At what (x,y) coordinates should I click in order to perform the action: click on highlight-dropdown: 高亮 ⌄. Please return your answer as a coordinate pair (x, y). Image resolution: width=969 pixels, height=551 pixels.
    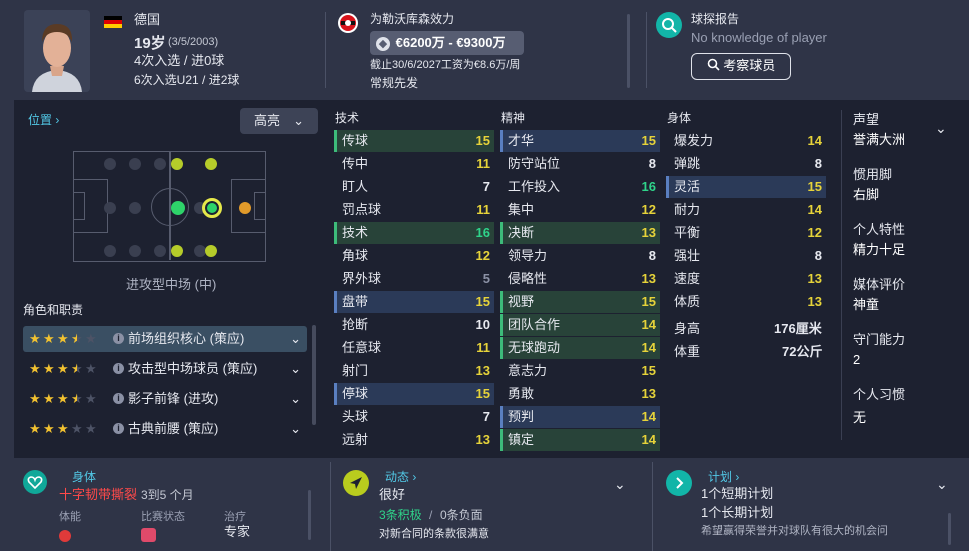
    Looking at the image, I should click on (279, 121).